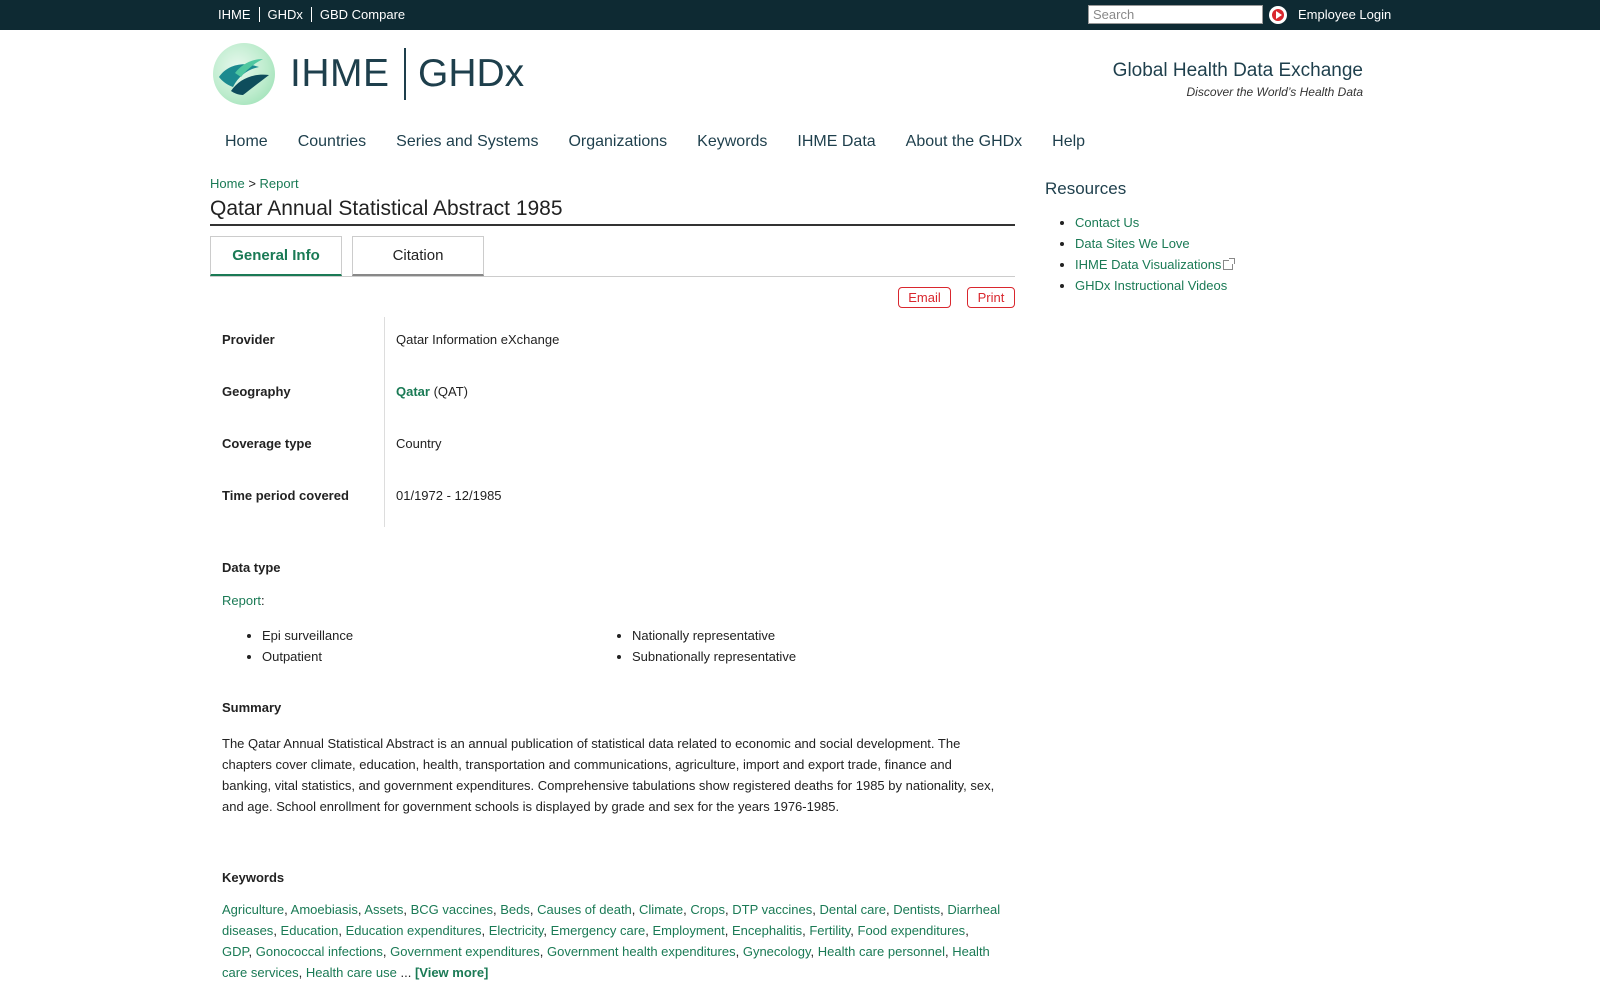 The height and width of the screenshot is (1000, 1600). What do you see at coordinates (1154, 222) in the screenshot?
I see `resource-item: Contact Us` at bounding box center [1154, 222].